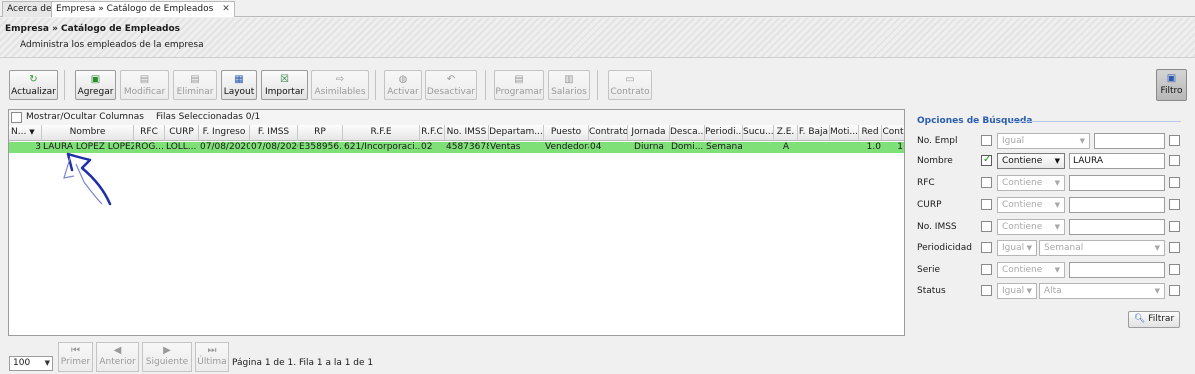  I want to click on tab-label: Acerca de, so click(29, 9).